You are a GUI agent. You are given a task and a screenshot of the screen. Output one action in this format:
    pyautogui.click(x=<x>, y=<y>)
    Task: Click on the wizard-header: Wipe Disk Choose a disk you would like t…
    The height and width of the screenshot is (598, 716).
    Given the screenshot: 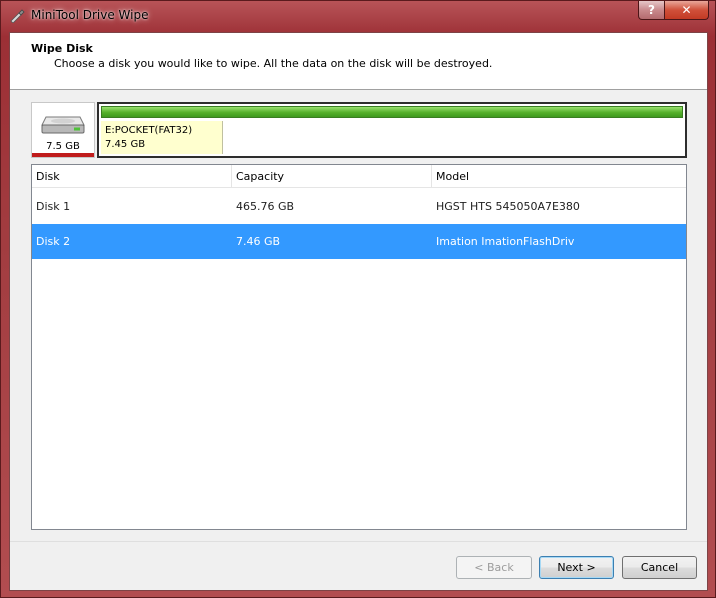 What is the action you would take?
    pyautogui.click(x=358, y=61)
    